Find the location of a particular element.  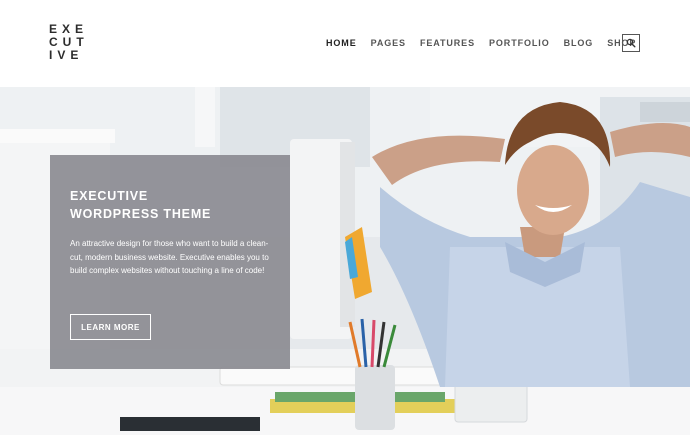

nav-item-home: HOME is located at coordinates (341, 43).